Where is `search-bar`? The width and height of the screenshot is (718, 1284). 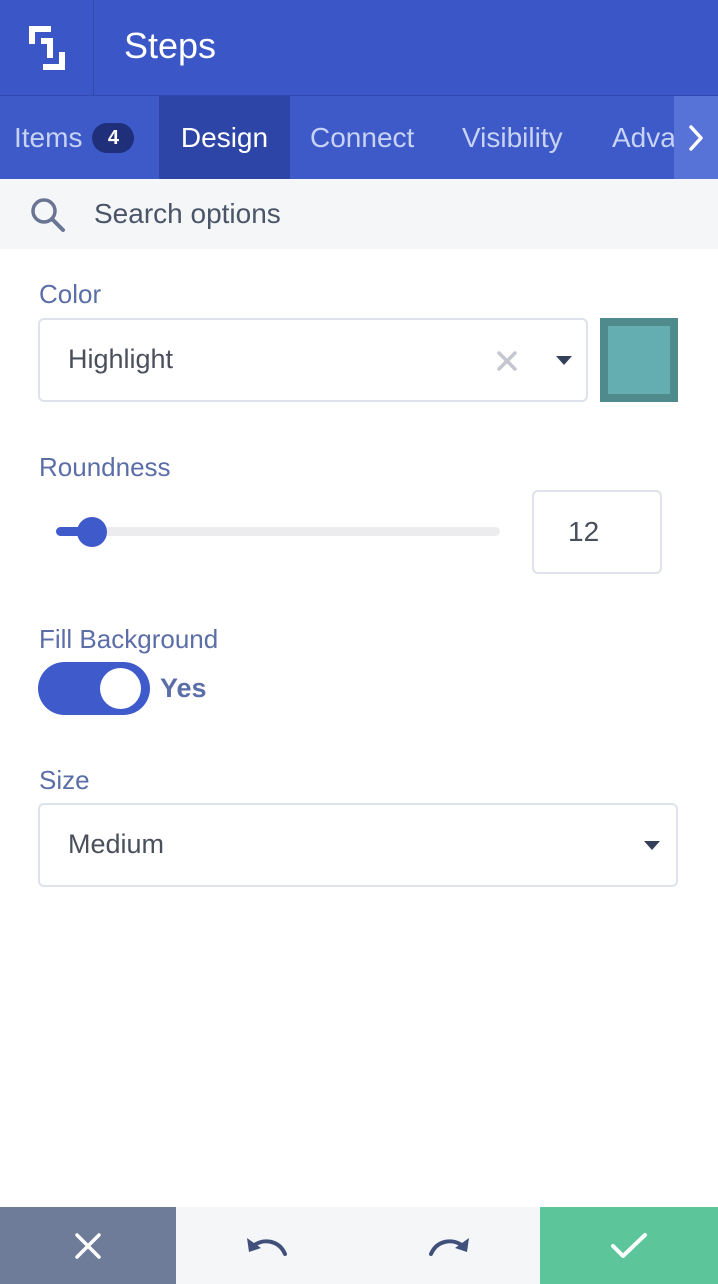
search-bar is located at coordinates (359, 214).